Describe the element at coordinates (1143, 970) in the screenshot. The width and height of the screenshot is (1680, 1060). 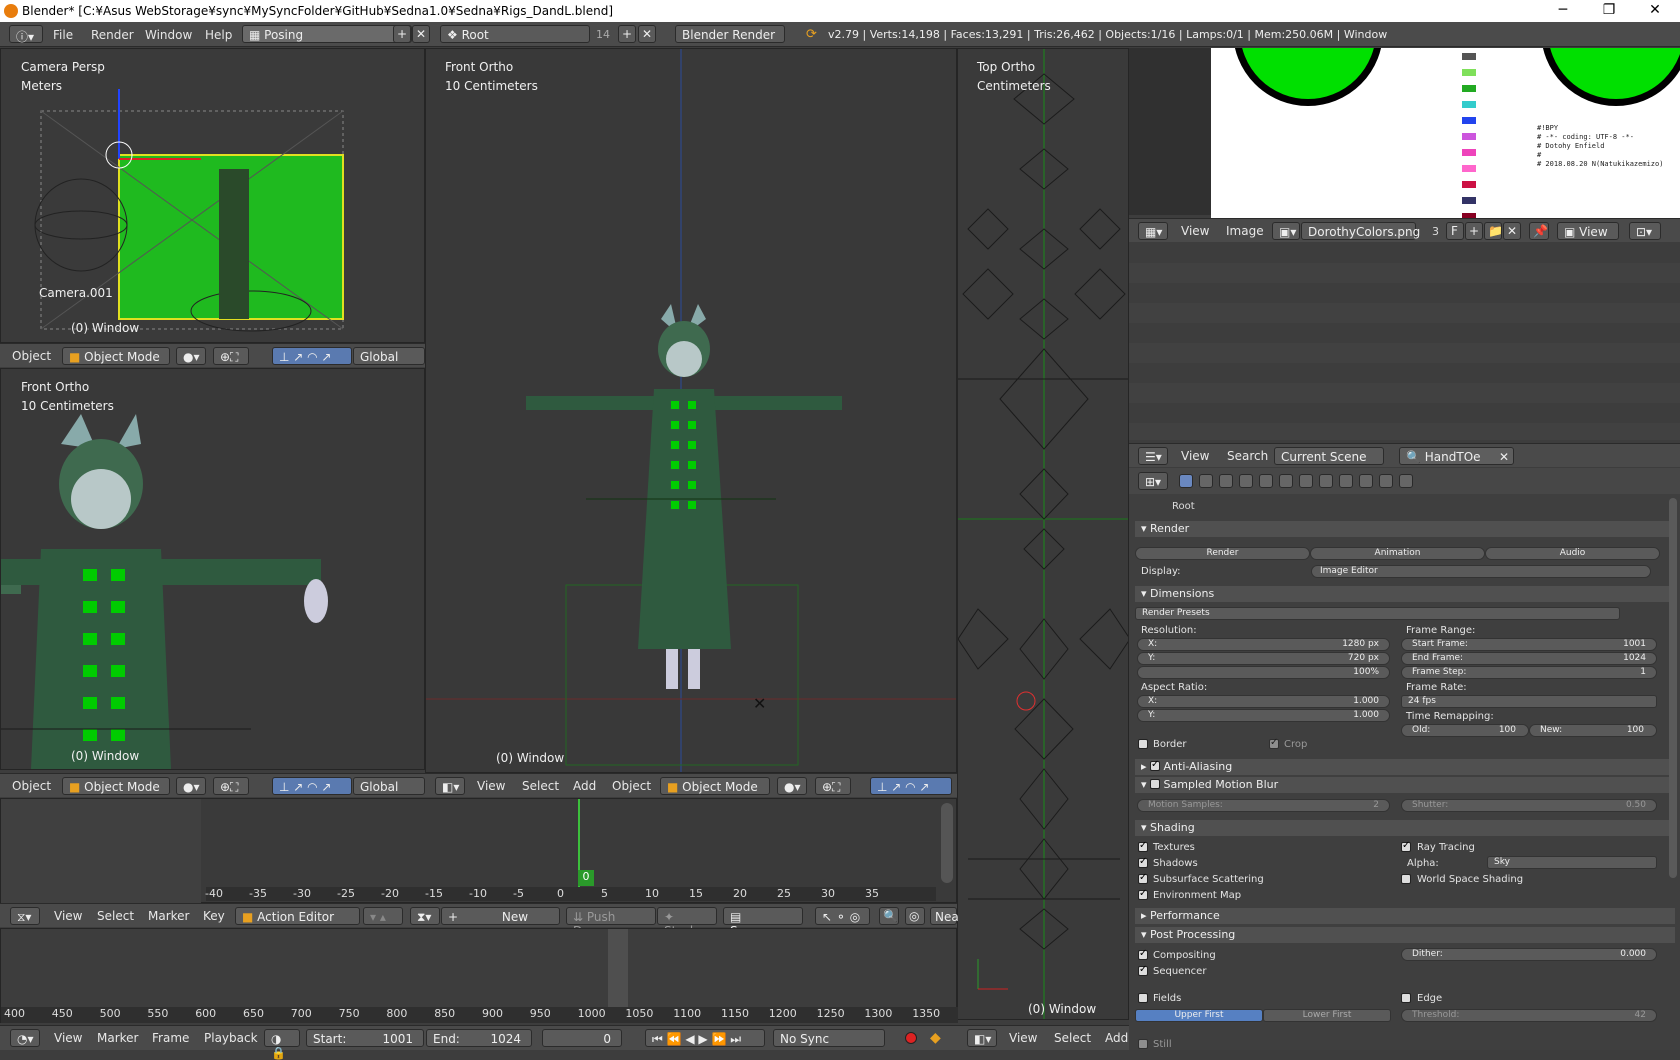
I see `sequencer-checkbox` at that location.